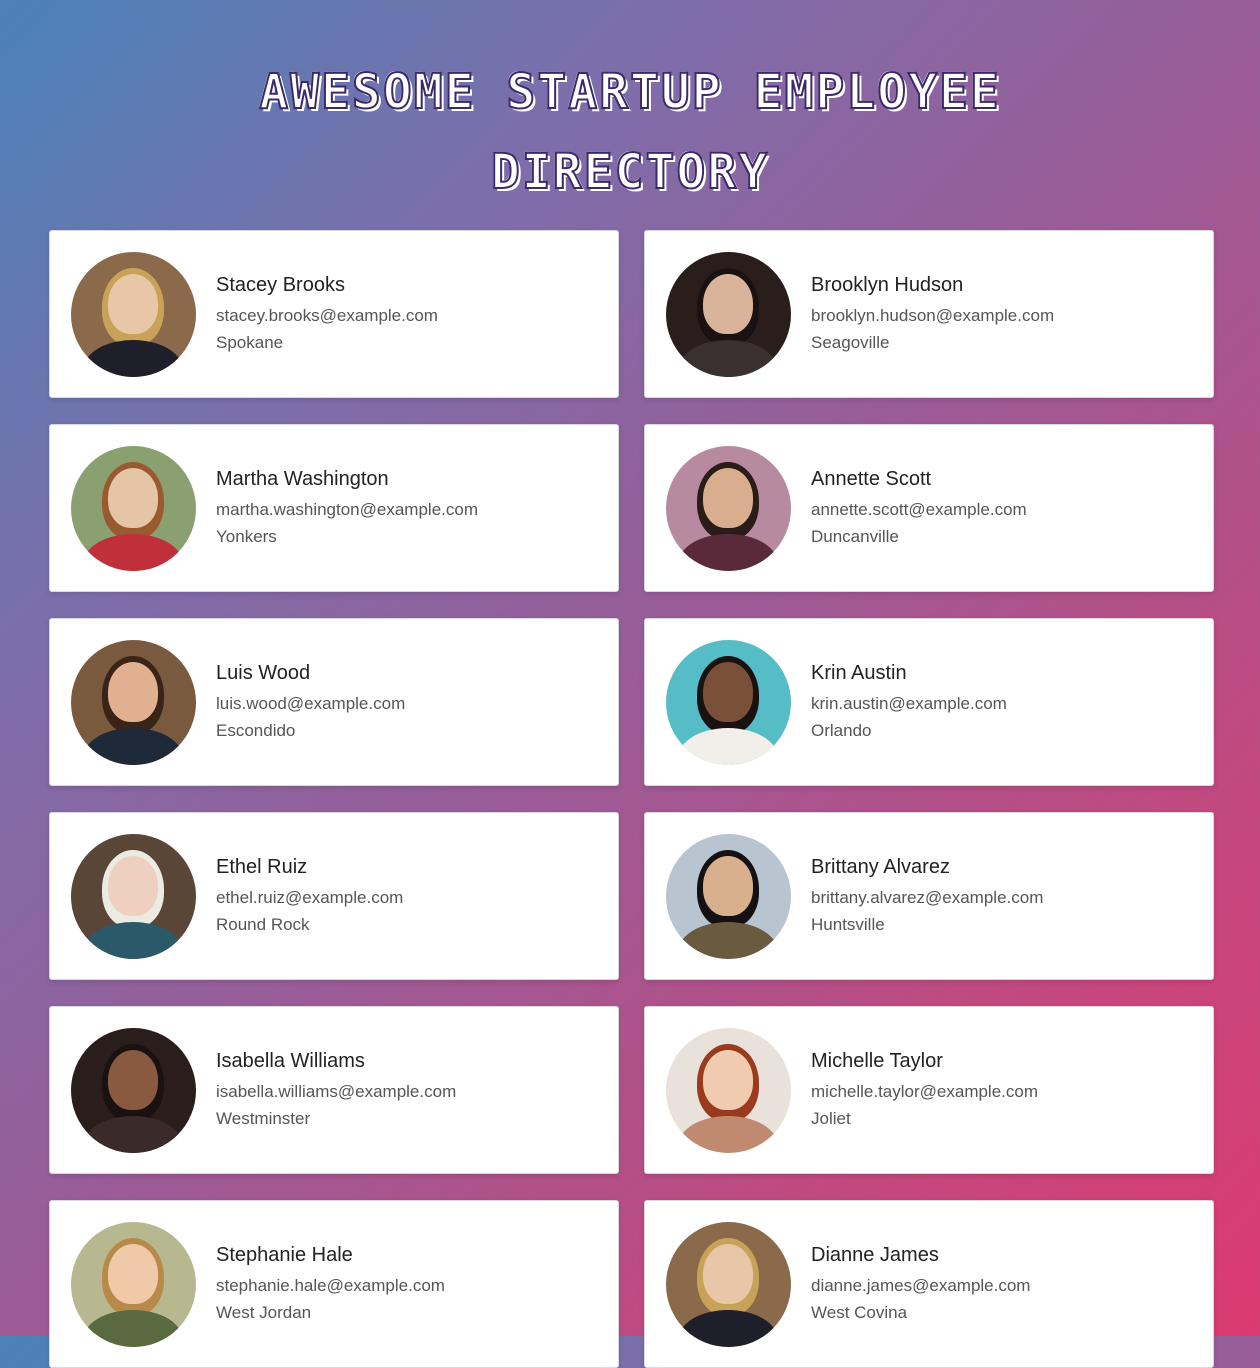 The image size is (1260, 1368). Describe the element at coordinates (302, 479) in the screenshot. I see `employee-name: Martha Washington` at that location.